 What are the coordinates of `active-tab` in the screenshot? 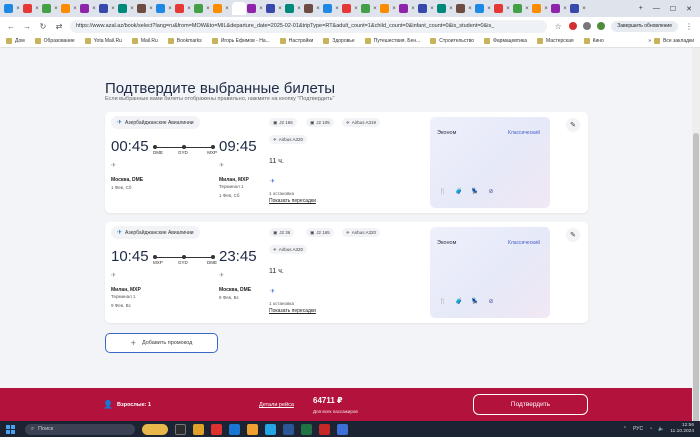 It's located at (239, 8).